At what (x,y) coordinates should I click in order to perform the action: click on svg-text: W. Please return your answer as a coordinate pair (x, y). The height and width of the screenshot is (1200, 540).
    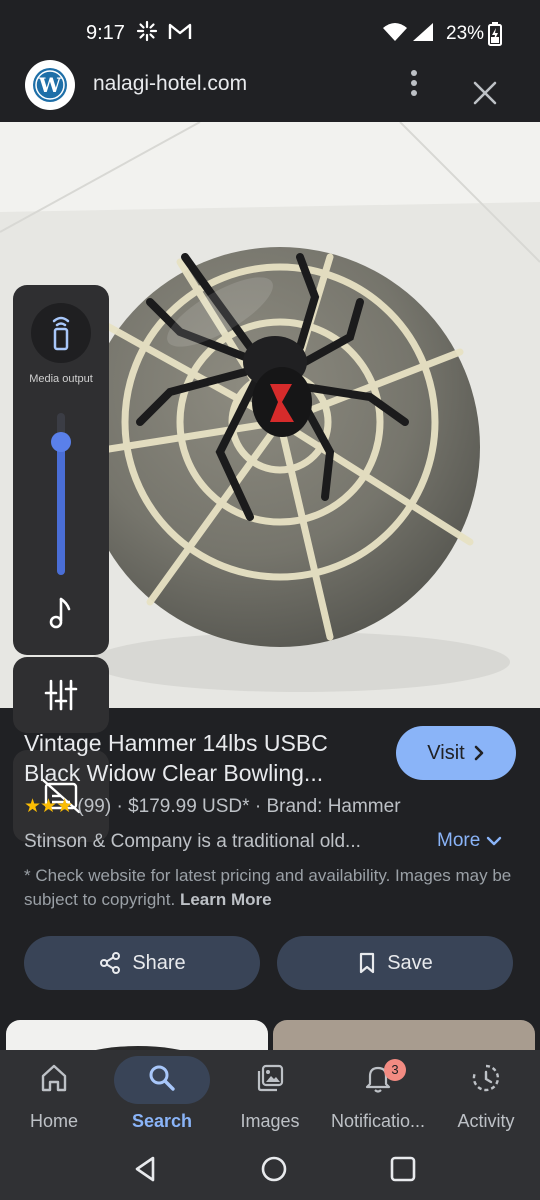
    Looking at the image, I should click on (50, 85).